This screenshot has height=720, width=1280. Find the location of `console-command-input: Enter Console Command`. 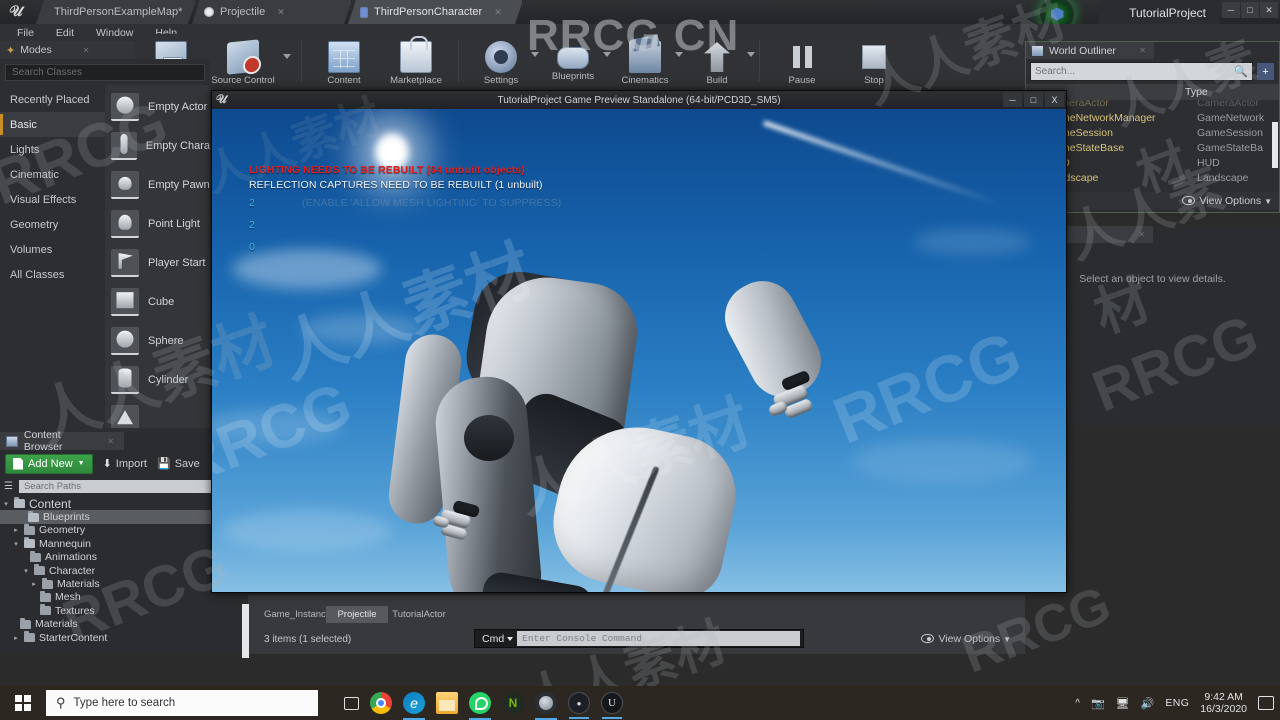

console-command-input: Enter Console Command is located at coordinates (658, 638).